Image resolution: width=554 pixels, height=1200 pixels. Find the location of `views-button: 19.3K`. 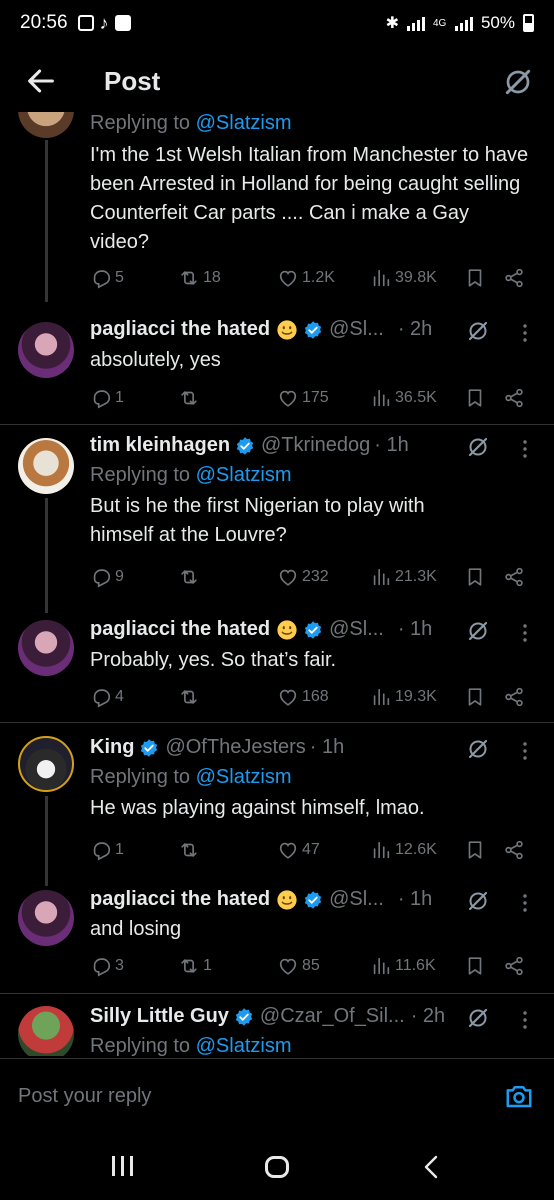

views-button: 19.3K is located at coordinates (403, 697).